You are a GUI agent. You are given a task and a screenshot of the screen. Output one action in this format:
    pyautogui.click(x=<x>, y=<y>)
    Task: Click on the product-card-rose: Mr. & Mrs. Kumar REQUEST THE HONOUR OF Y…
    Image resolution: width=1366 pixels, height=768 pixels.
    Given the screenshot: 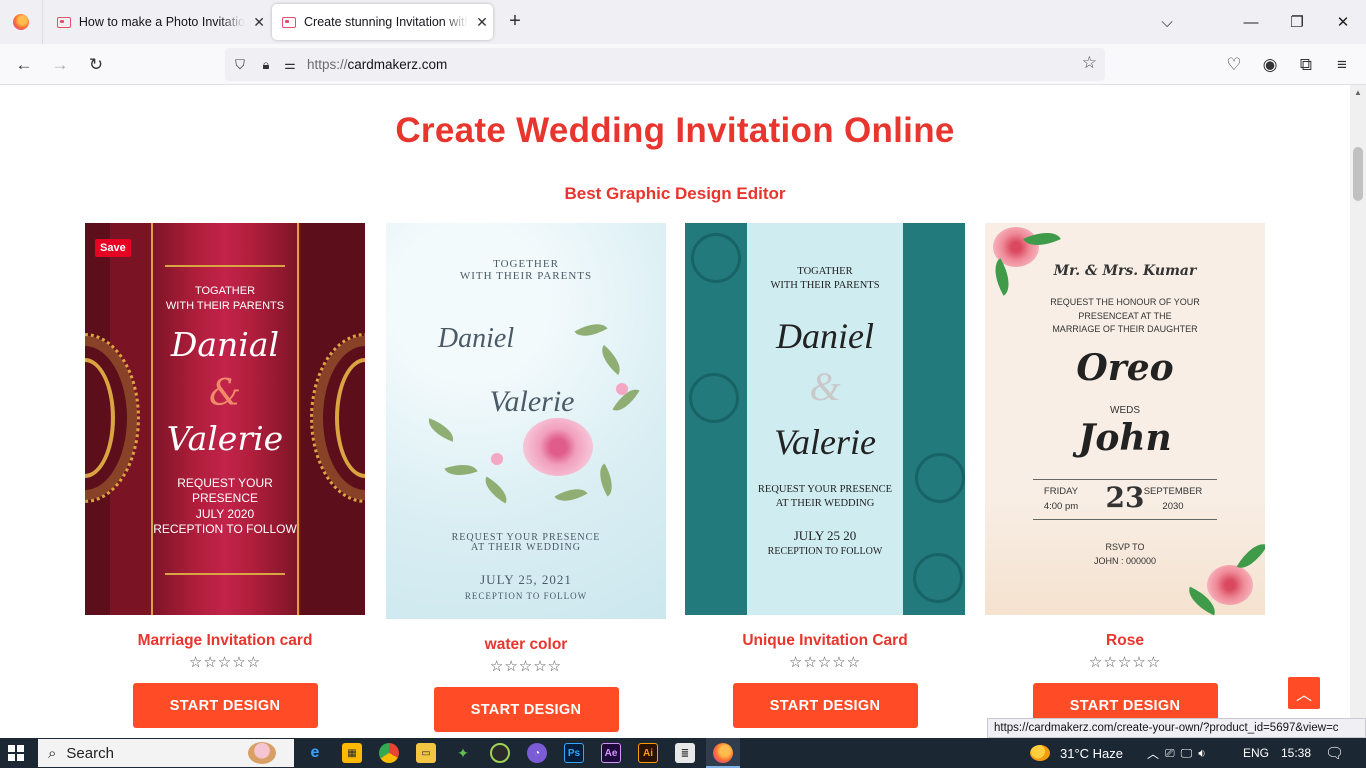 What is the action you would take?
    pyautogui.click(x=1125, y=475)
    